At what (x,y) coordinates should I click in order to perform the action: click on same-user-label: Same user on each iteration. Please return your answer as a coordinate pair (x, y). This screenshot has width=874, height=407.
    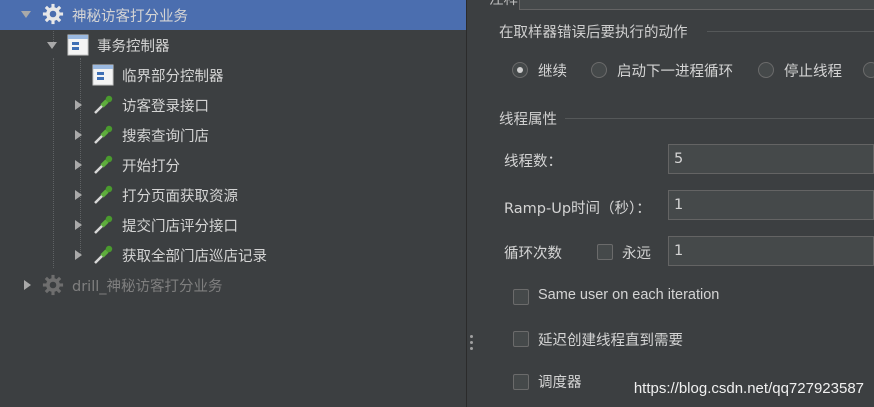
    Looking at the image, I should click on (628, 295).